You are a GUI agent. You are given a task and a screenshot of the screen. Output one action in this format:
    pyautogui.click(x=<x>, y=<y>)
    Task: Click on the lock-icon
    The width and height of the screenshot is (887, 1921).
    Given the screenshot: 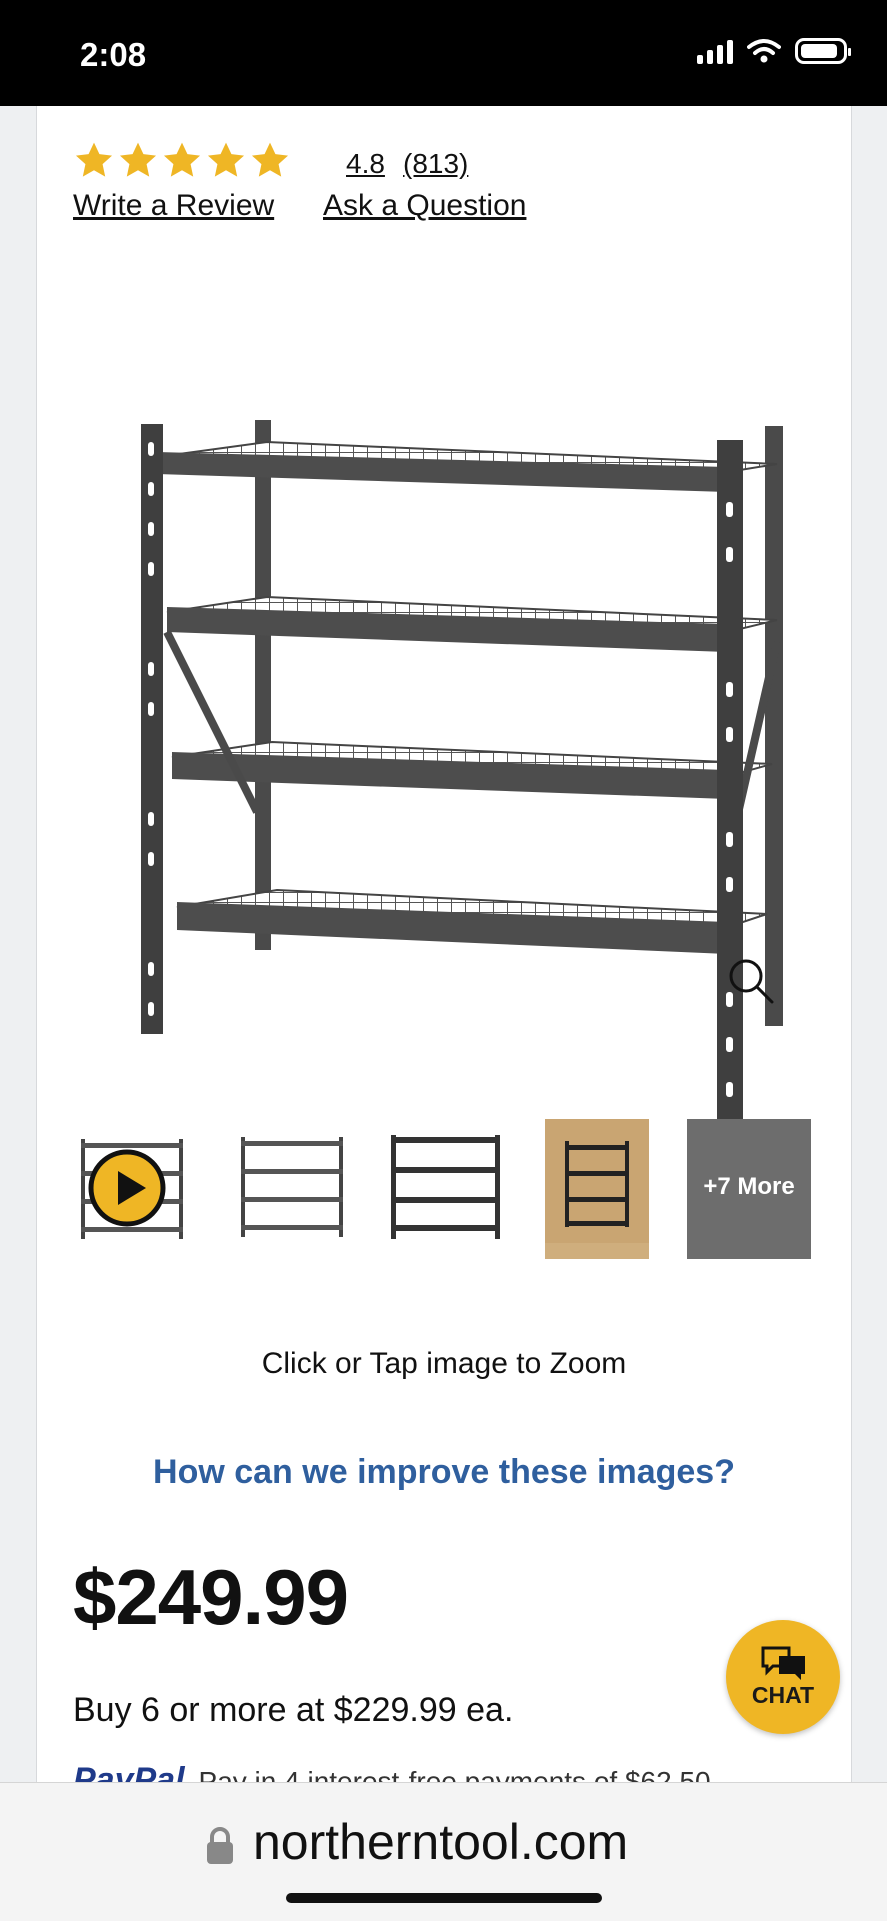 What is the action you would take?
    pyautogui.click(x=220, y=1845)
    